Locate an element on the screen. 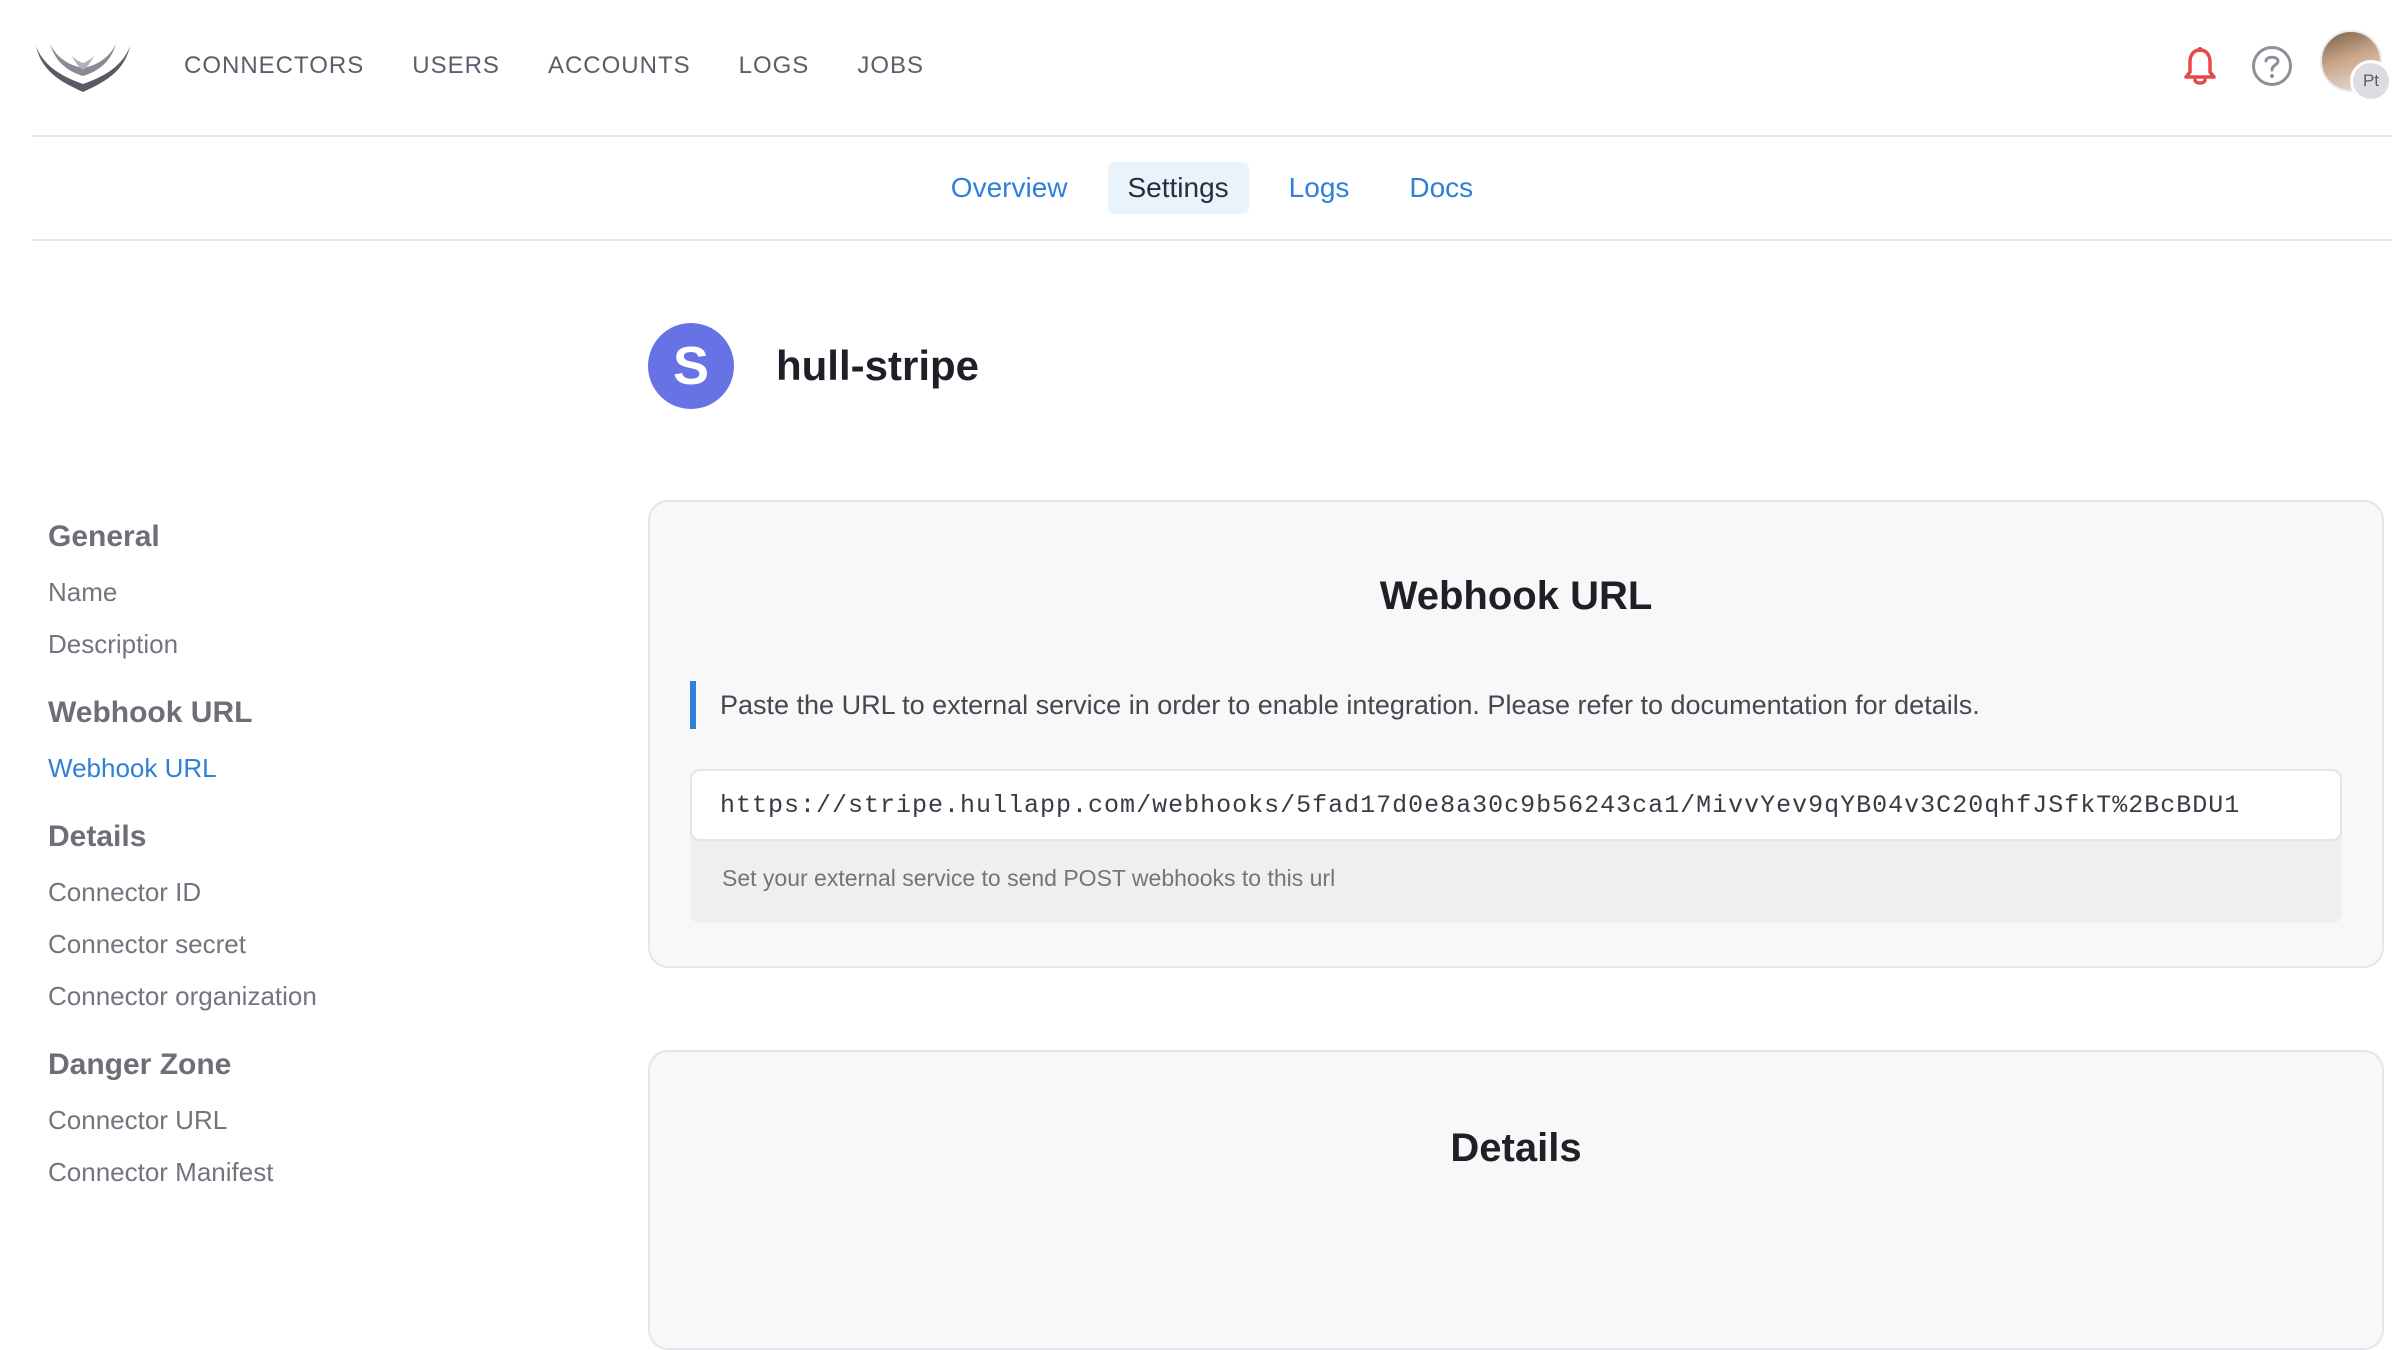 The width and height of the screenshot is (2406, 1350). sidebar-item-description: Description is located at coordinates (238, 644).